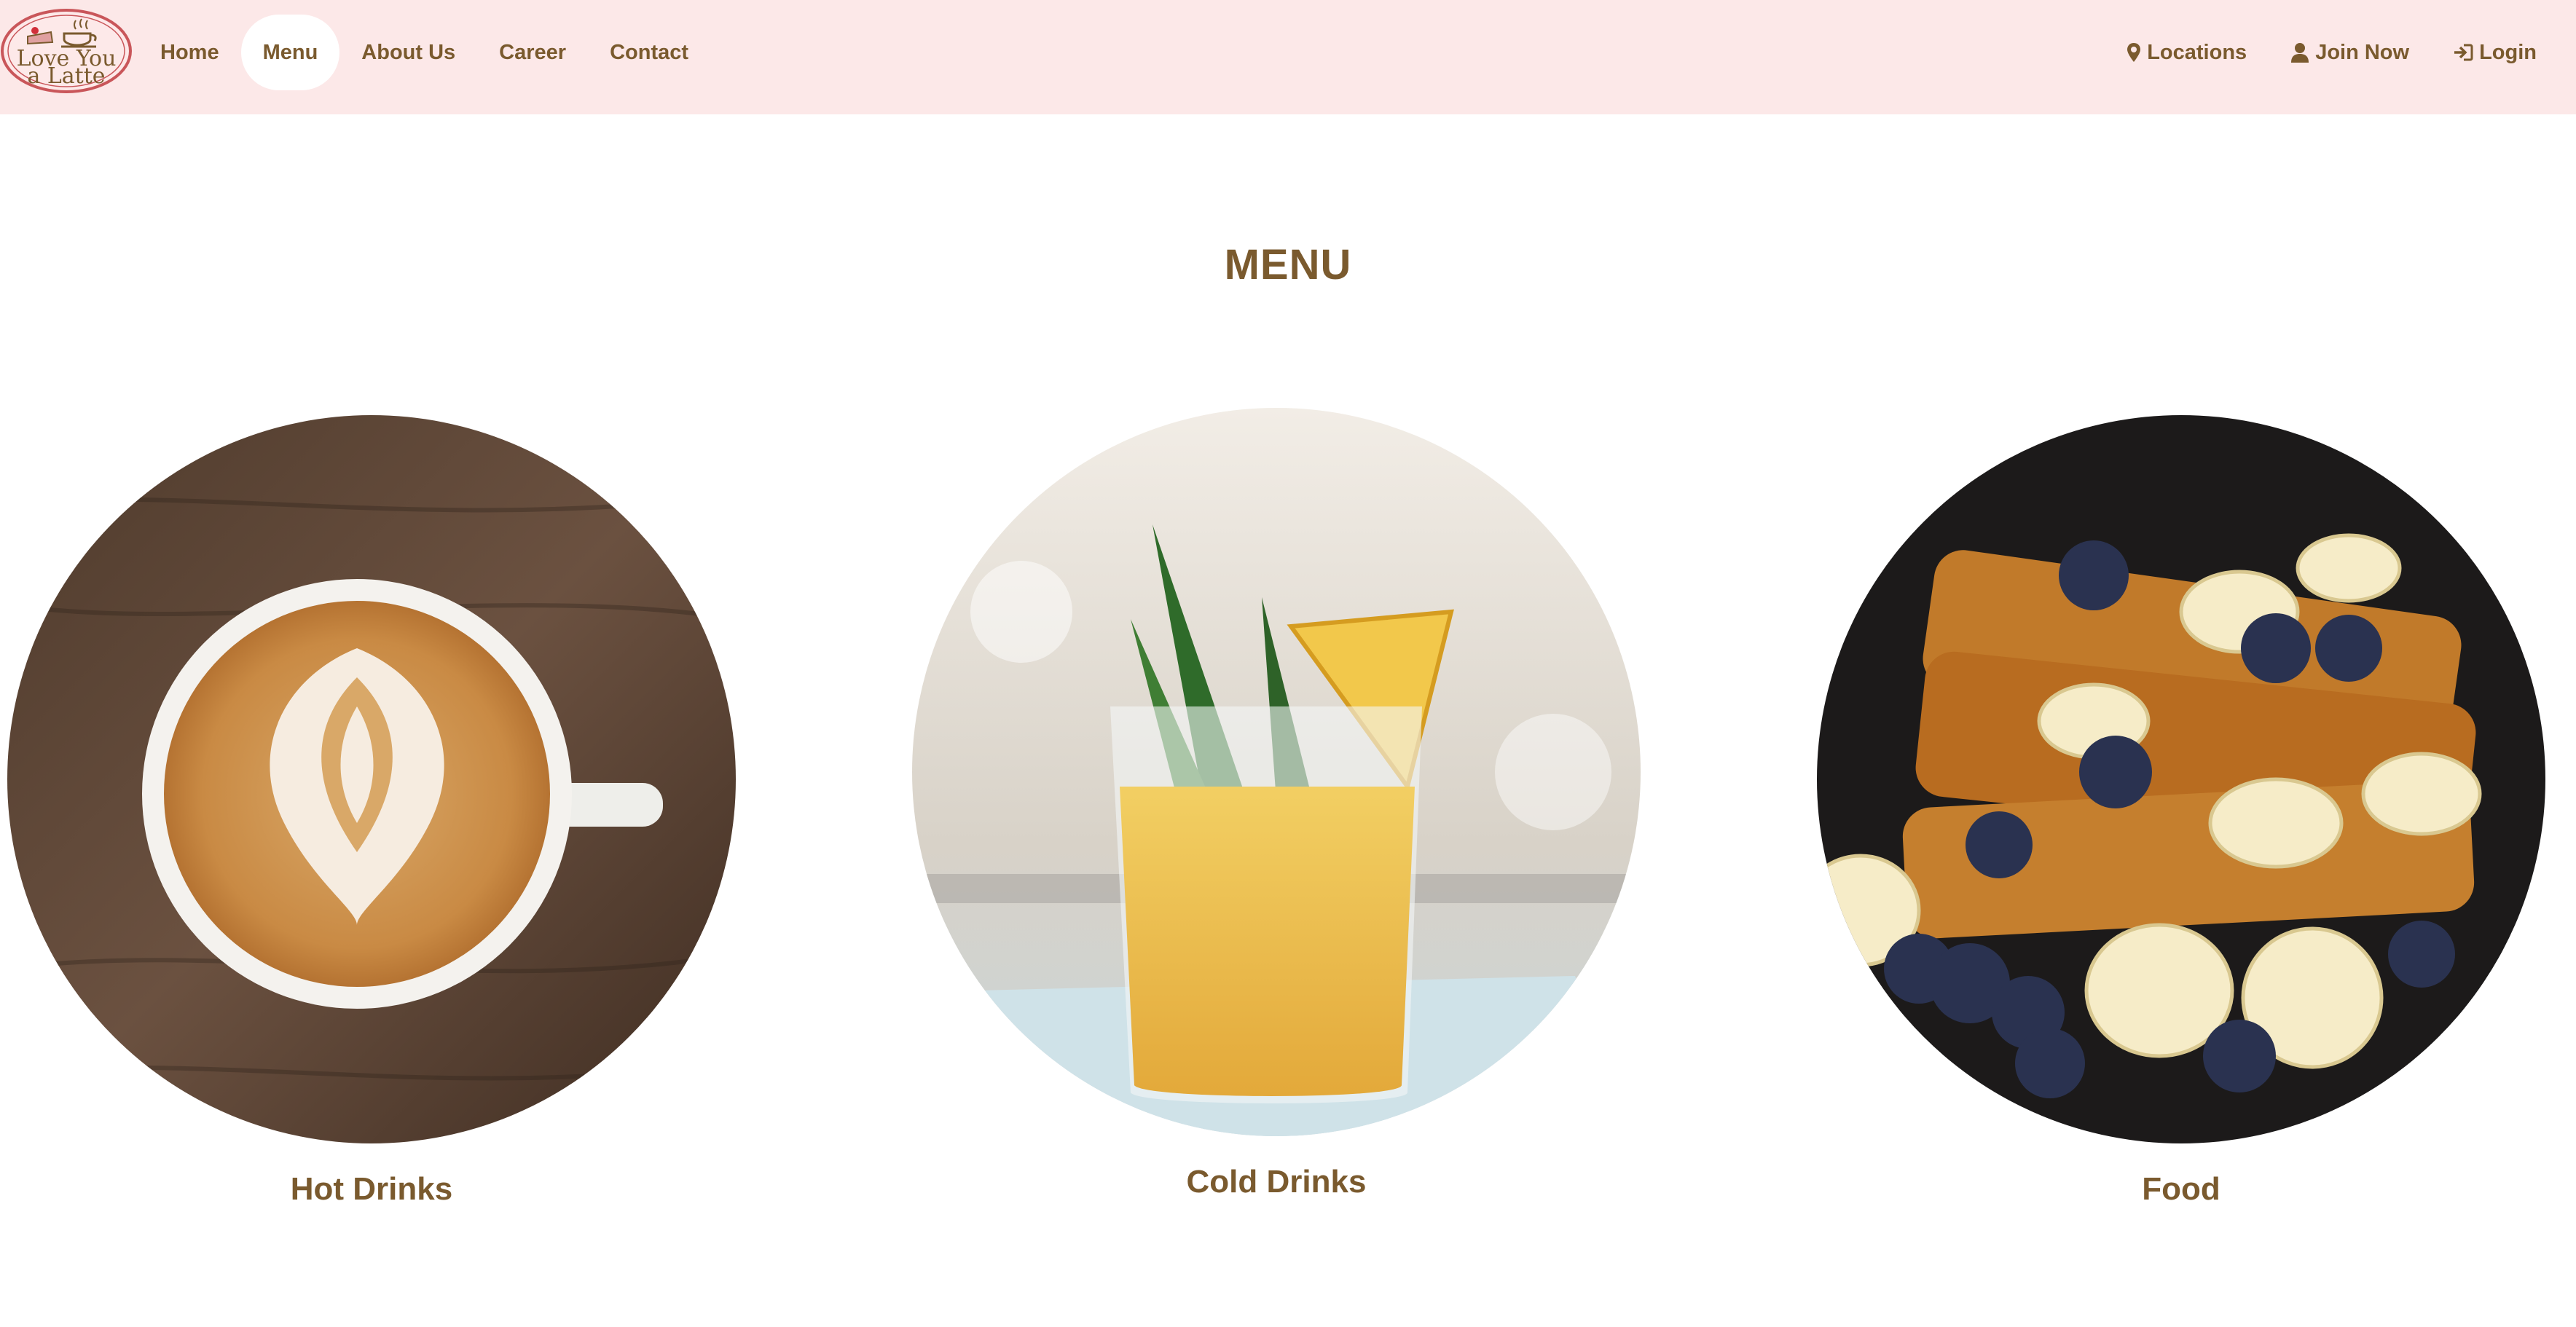 The height and width of the screenshot is (1327, 2576). What do you see at coordinates (2362, 52) in the screenshot?
I see `nav-join-now-label: Join Now` at bounding box center [2362, 52].